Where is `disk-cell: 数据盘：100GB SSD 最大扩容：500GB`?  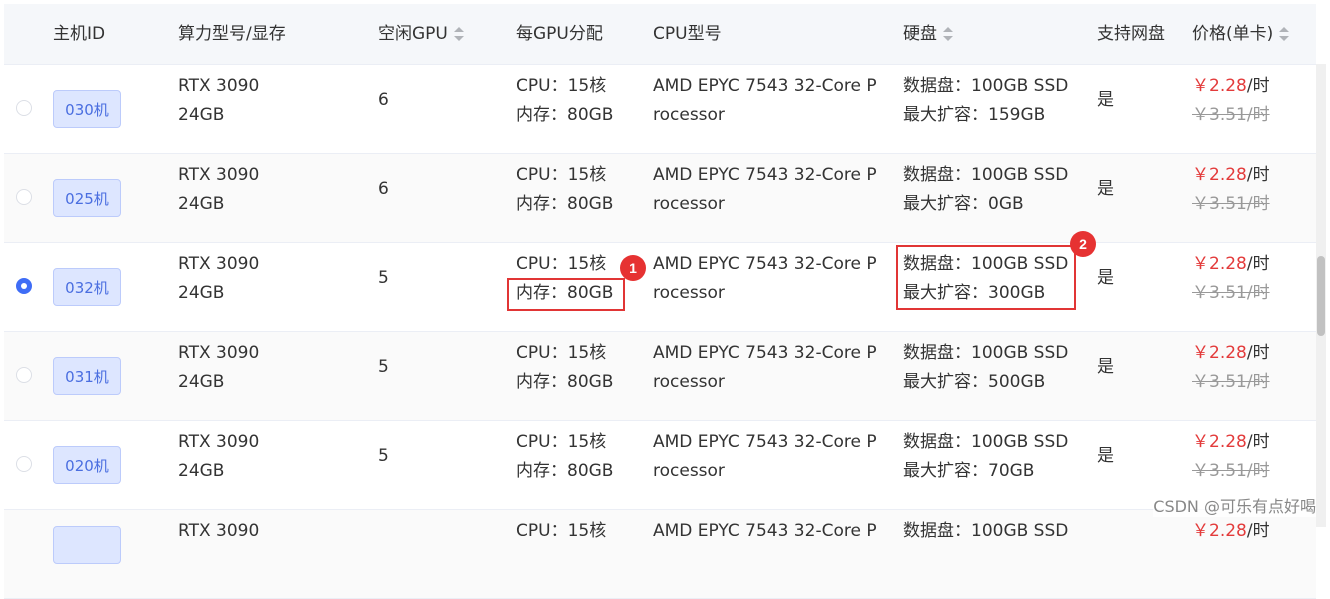
disk-cell: 数据盘：100GB SSD 最大扩容：500GB is located at coordinates (985, 368).